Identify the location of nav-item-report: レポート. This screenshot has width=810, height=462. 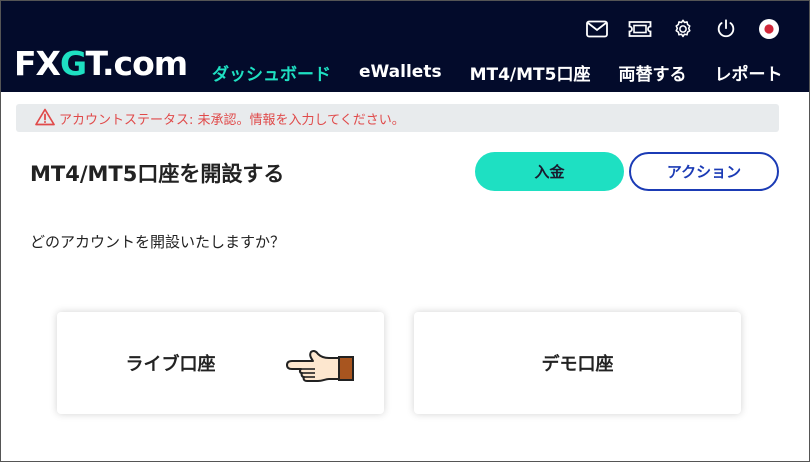
(748, 72).